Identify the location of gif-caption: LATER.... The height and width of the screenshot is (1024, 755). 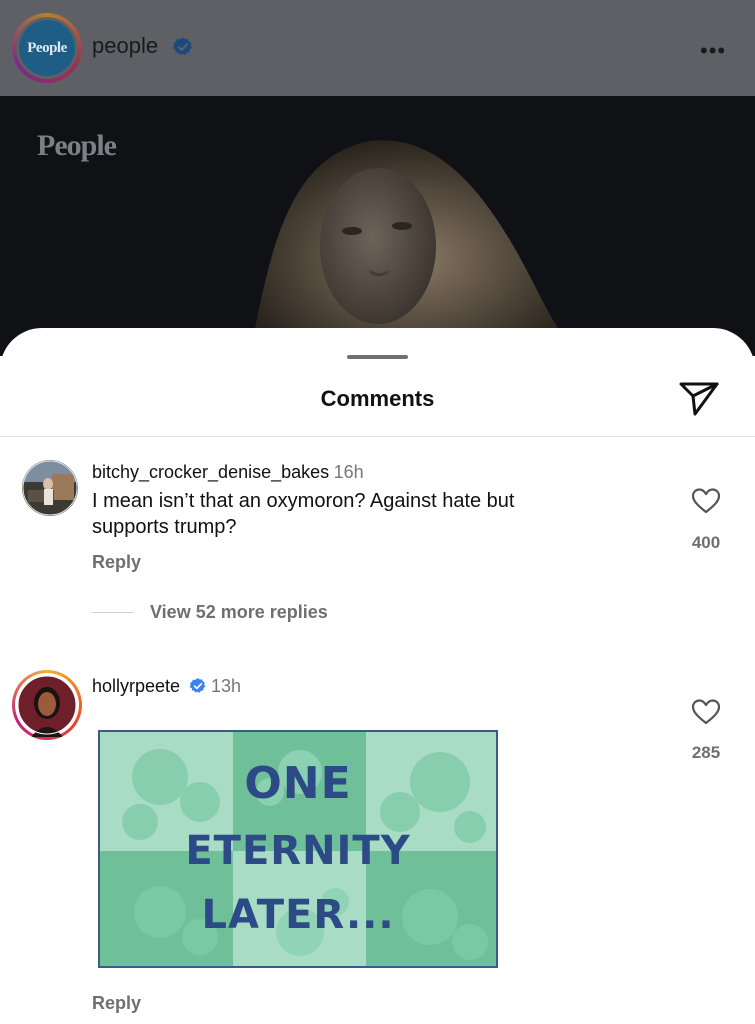
(298, 915).